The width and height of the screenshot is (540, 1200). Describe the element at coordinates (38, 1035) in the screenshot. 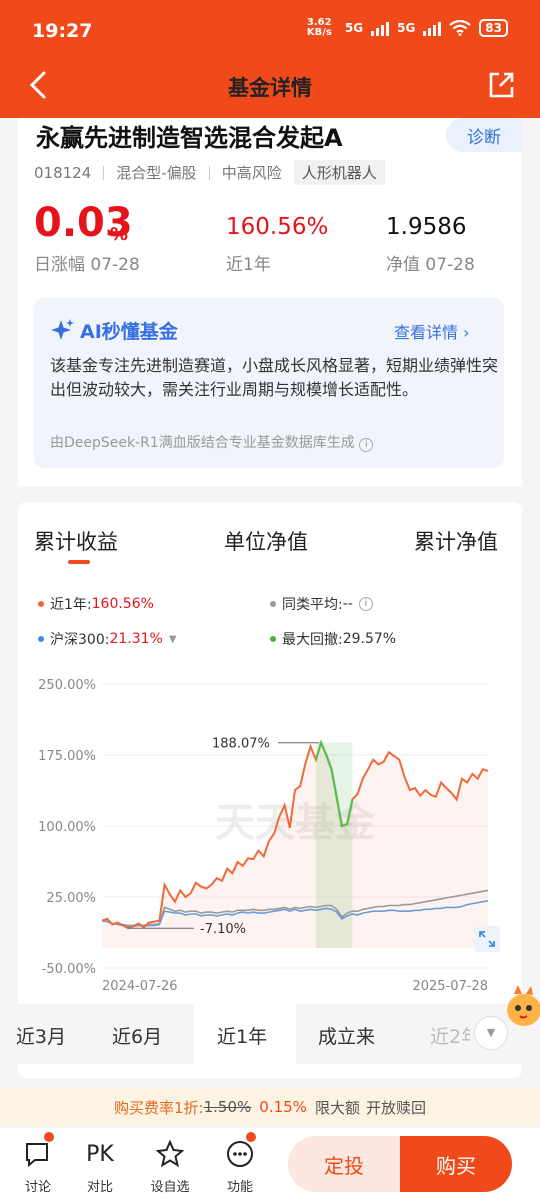

I see `range-3m: 近3月` at that location.